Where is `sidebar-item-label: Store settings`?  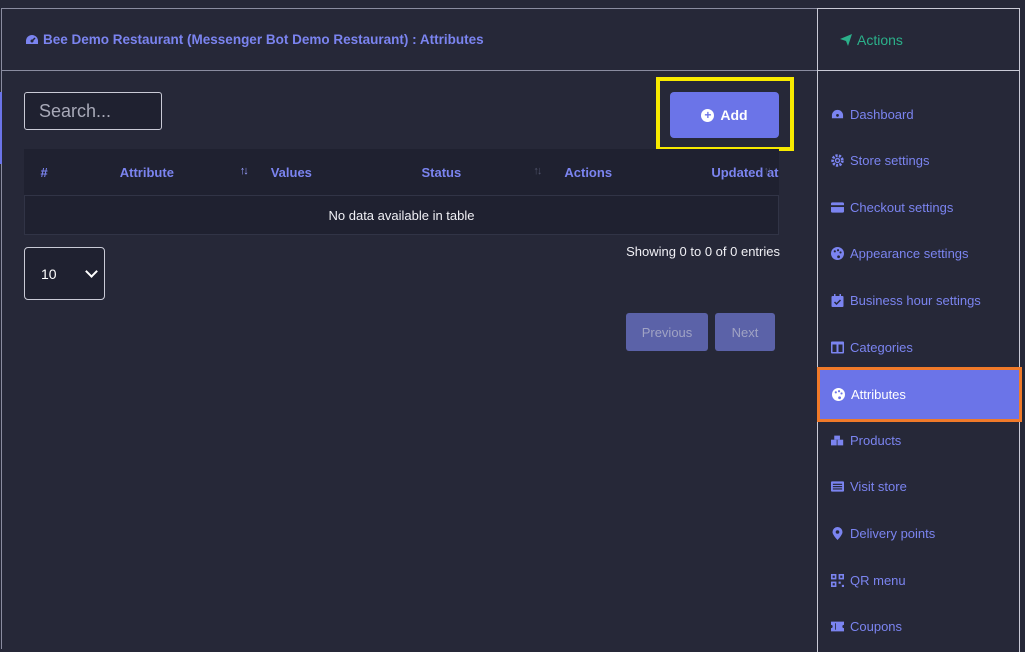
sidebar-item-label: Store settings is located at coordinates (890, 160).